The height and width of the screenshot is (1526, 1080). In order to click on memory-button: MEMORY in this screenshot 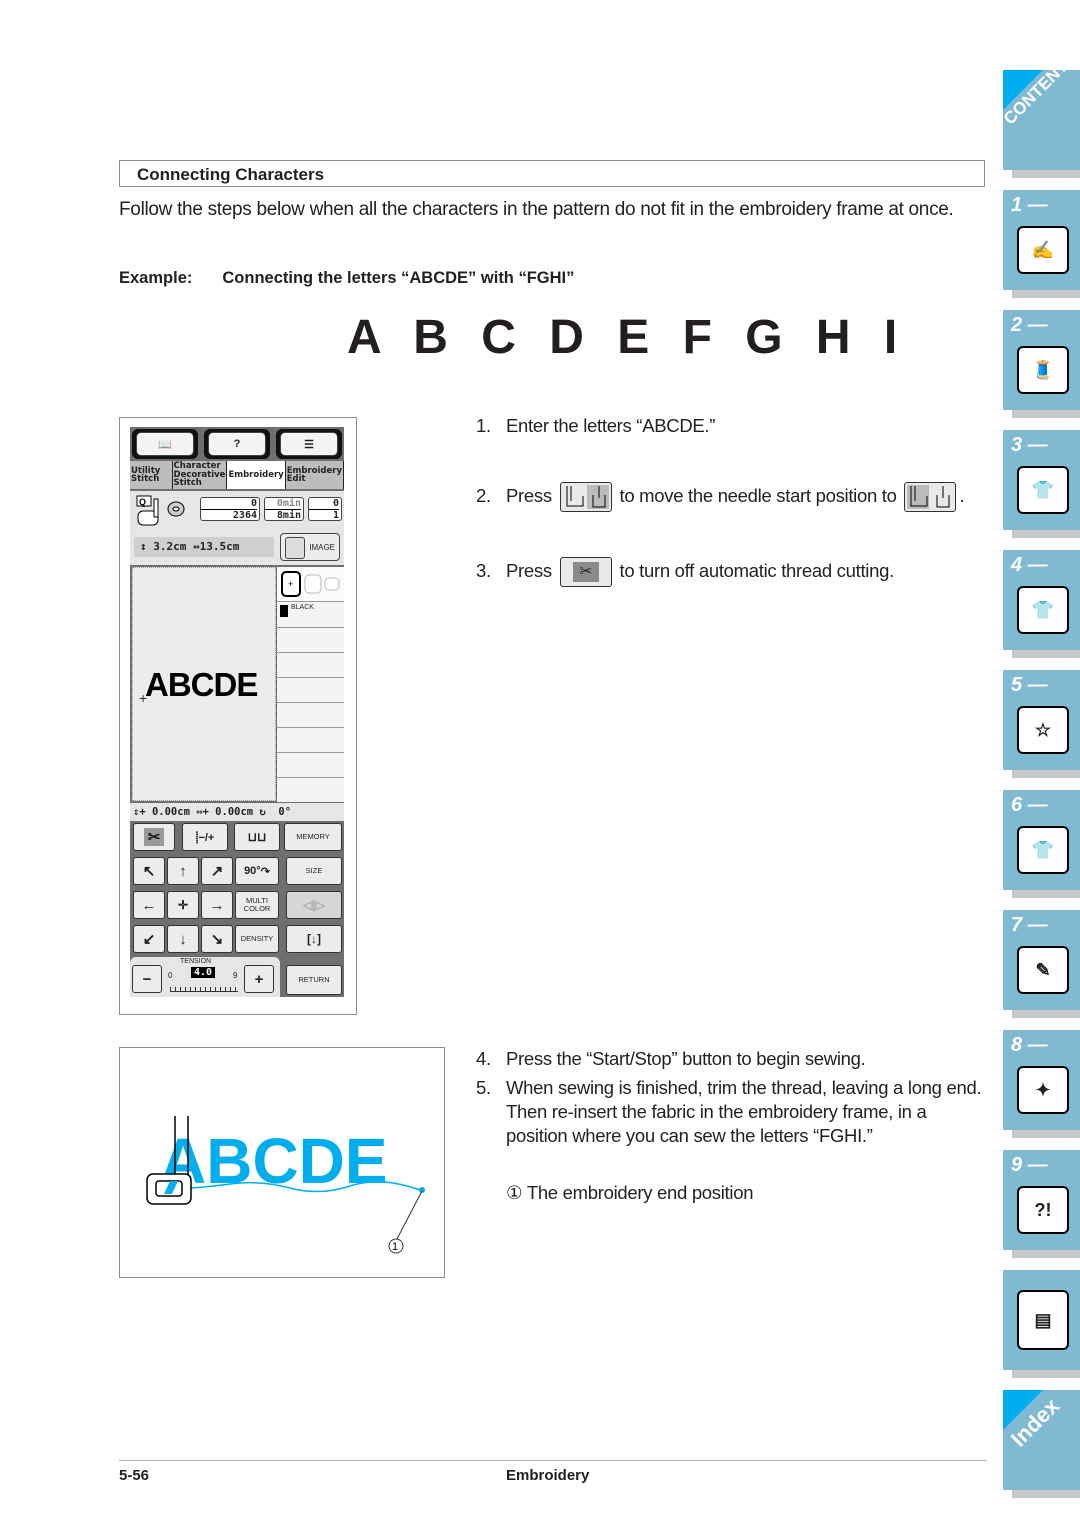, I will do `click(313, 837)`.